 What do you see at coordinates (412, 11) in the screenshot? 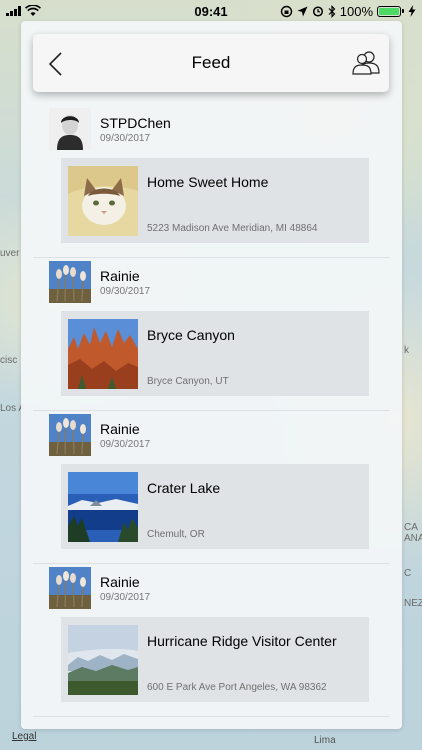
I see `charging-bolt-icon` at bounding box center [412, 11].